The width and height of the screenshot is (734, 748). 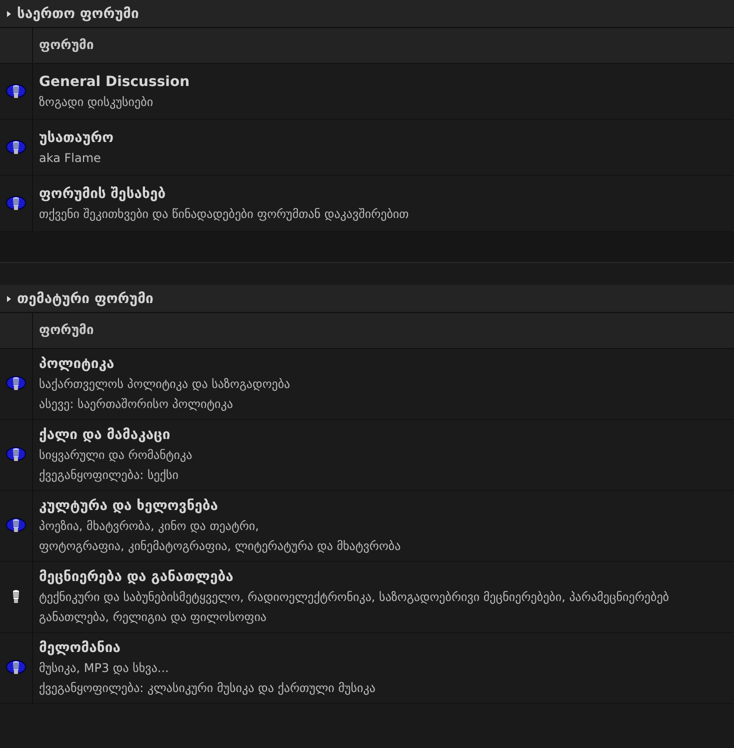 I want to click on forum-description: სიყვარული და რომანტიკა, so click(x=116, y=455).